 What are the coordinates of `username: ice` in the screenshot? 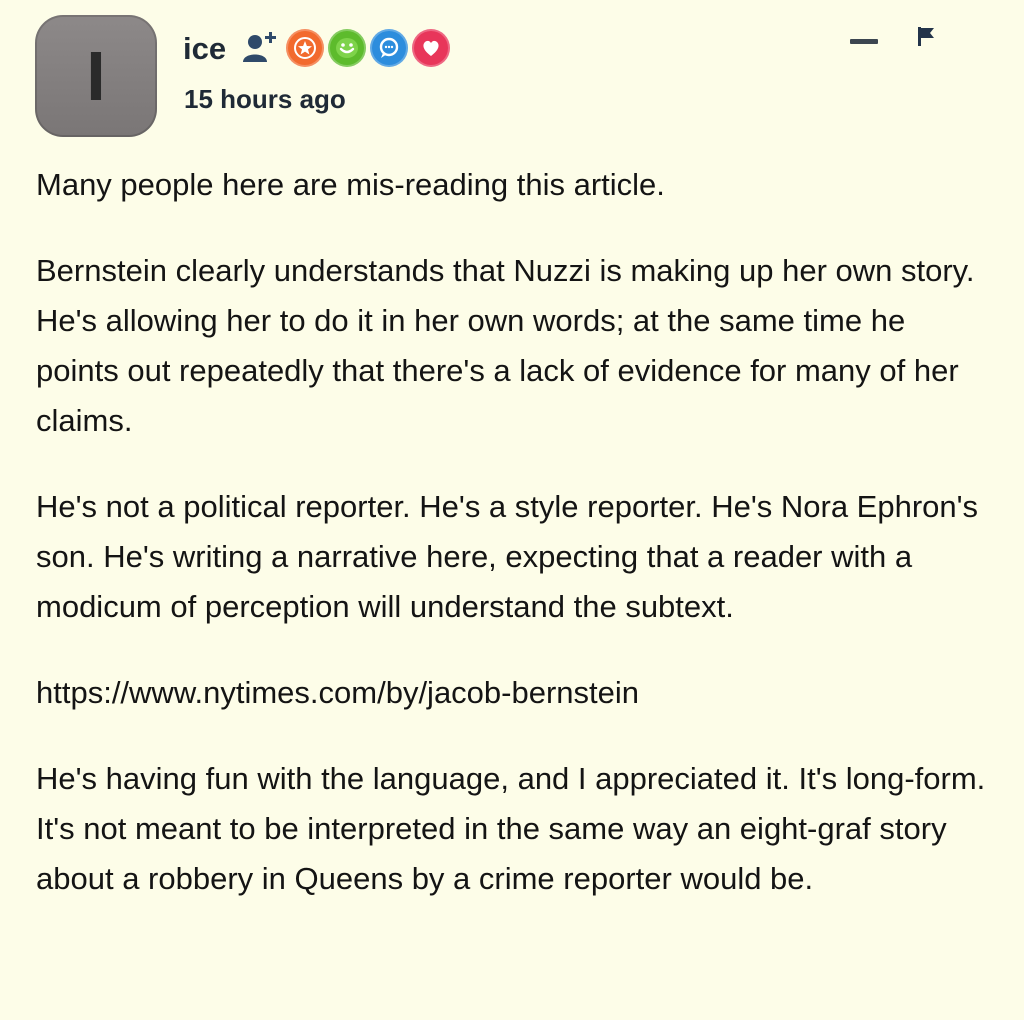 It's located at (204, 48).